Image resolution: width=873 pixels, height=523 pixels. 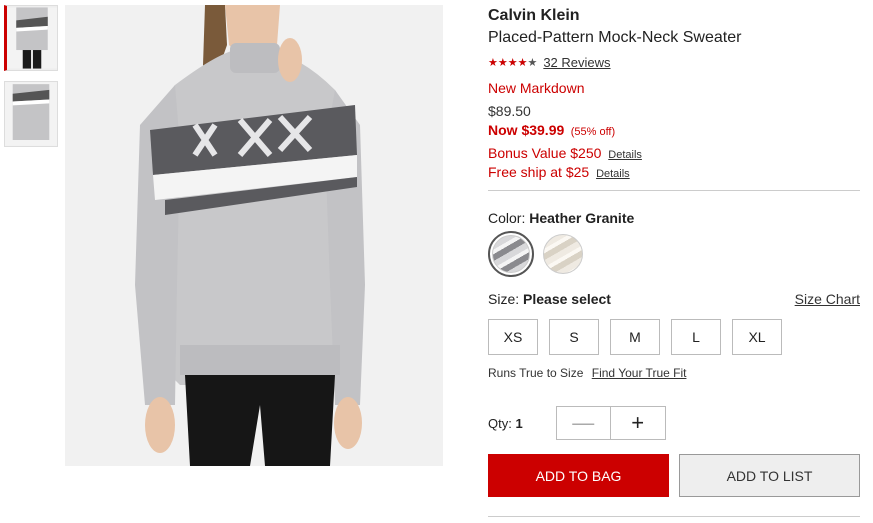 I want to click on size-option-m: M, so click(x=635, y=337).